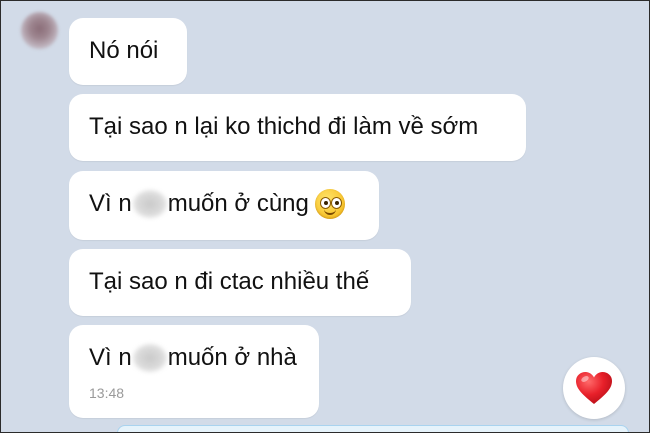  I want to click on message-timestamp: 13:48, so click(107, 393).